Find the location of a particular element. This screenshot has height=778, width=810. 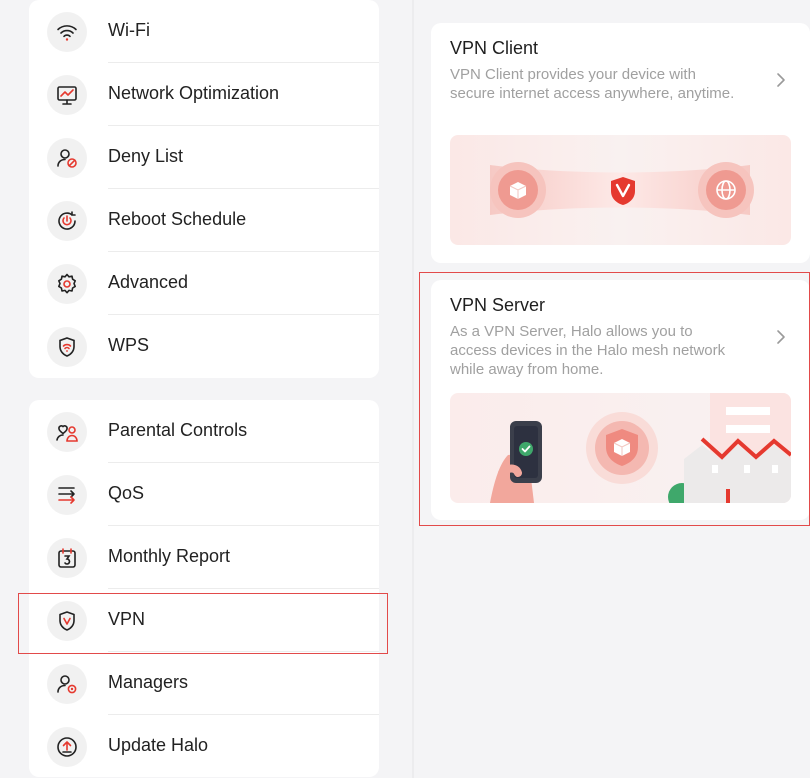

menu-item-label: Wi-Fi is located at coordinates (129, 30).